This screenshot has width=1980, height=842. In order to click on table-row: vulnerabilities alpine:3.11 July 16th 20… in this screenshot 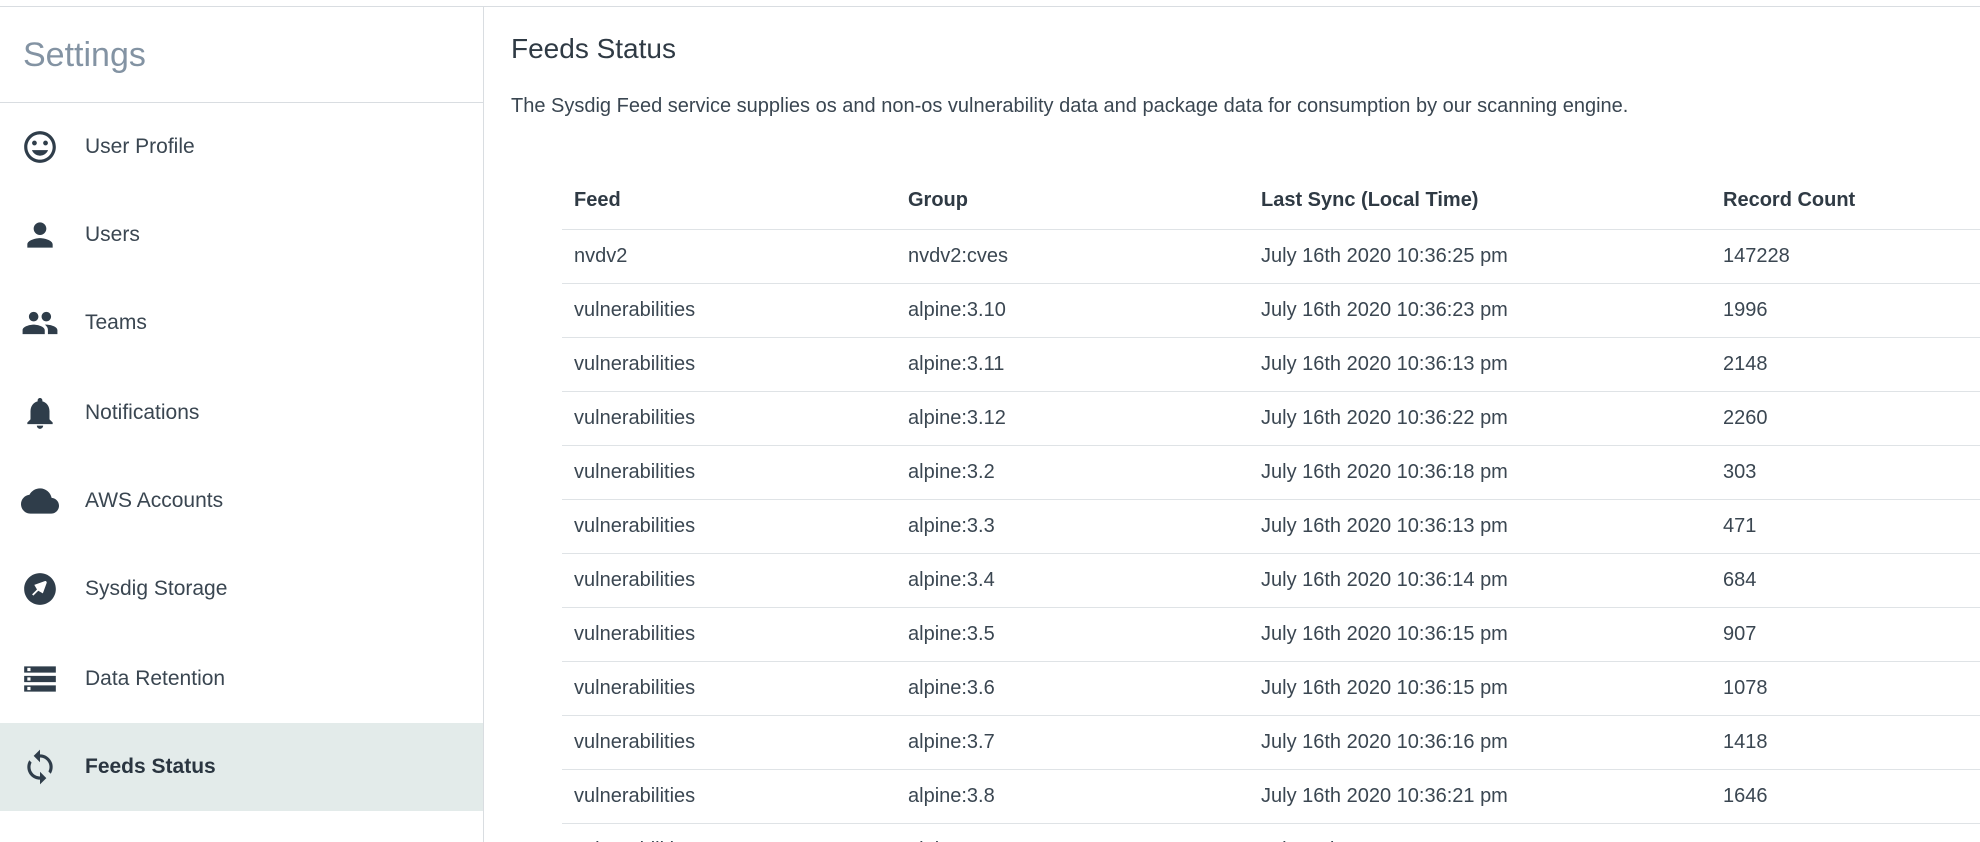, I will do `click(1271, 364)`.